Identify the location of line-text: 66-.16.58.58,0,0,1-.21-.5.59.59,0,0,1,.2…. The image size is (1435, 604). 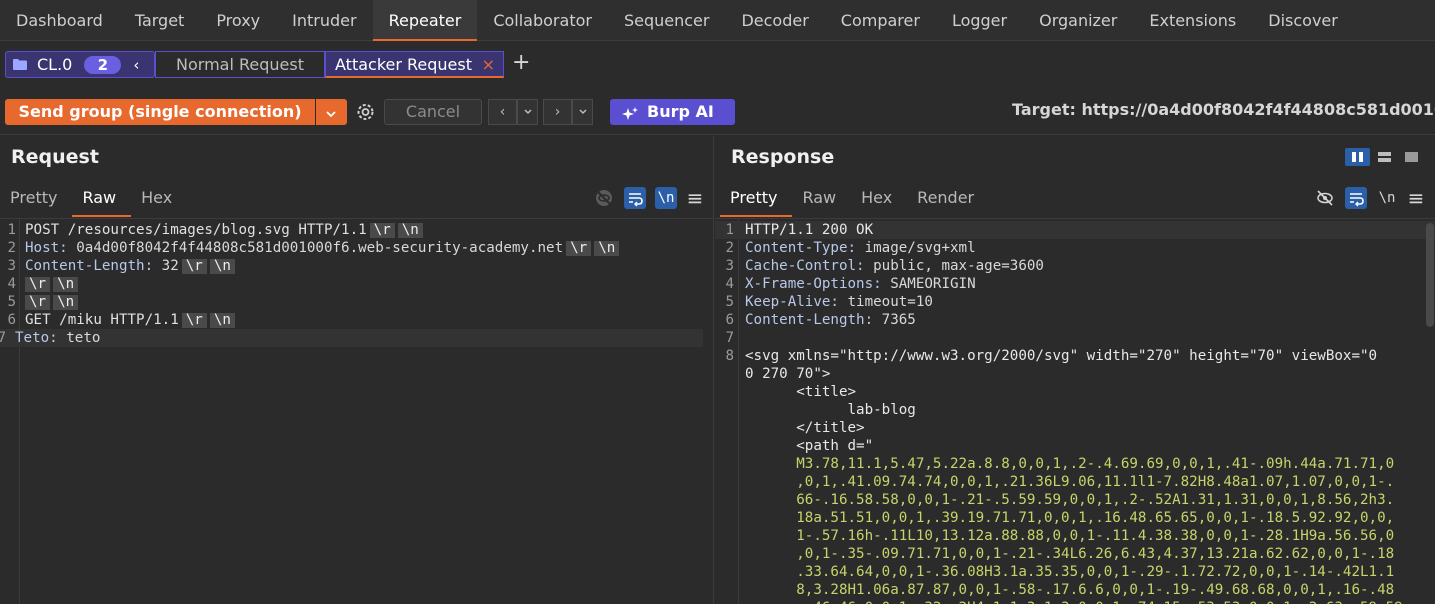
(1069, 500).